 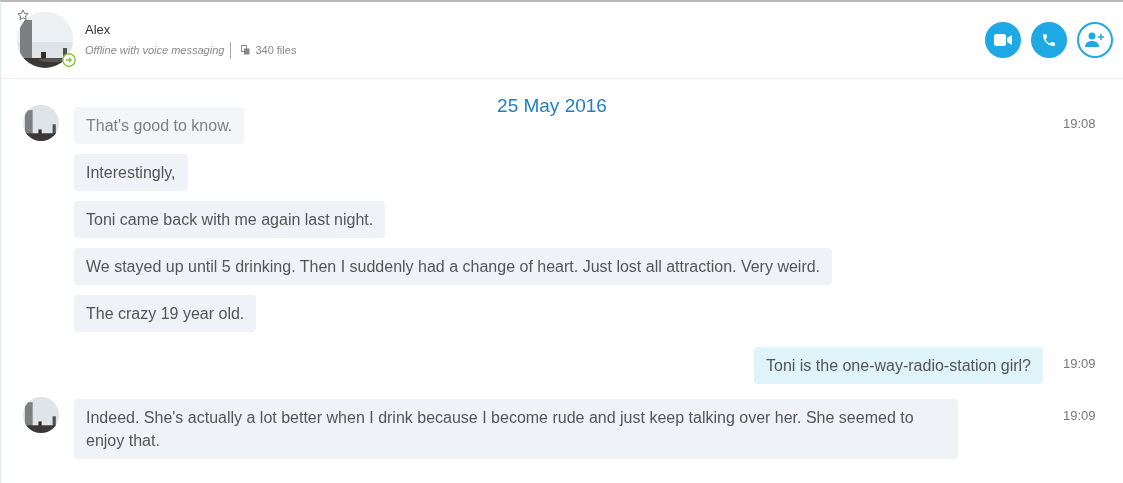 What do you see at coordinates (898, 365) in the screenshot?
I see `sent-message: Toni is the one-way-radio-station girl?` at bounding box center [898, 365].